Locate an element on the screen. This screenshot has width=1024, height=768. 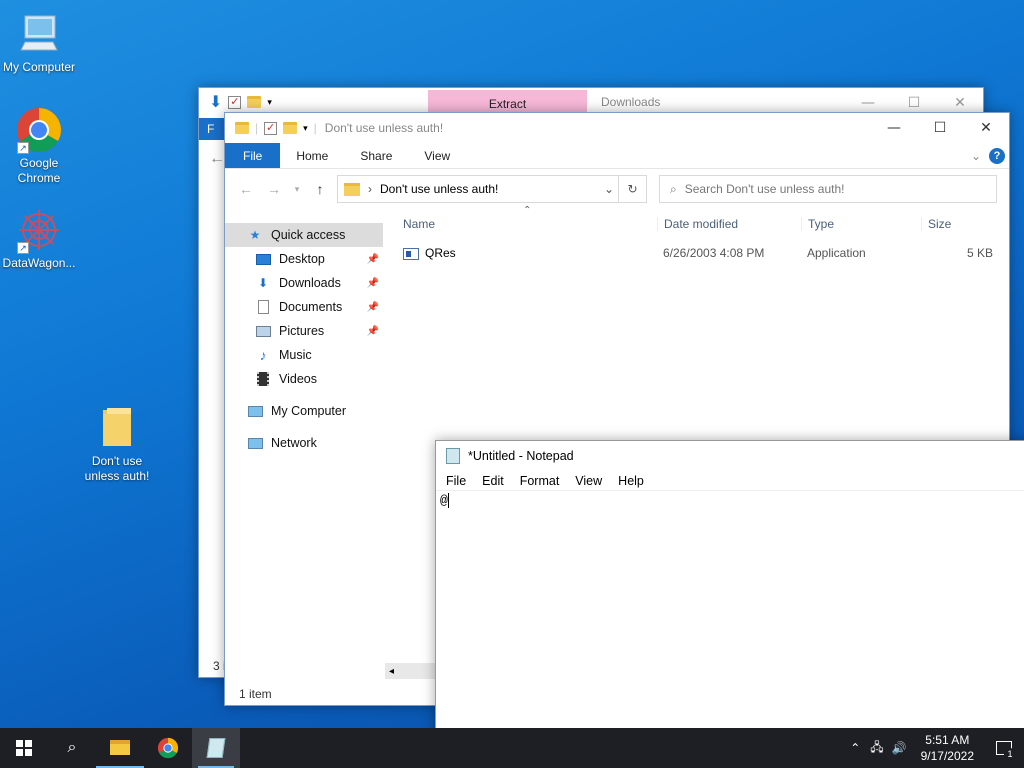
desktop-icon-my-computer: My Computer is located at coordinates (39, 42).